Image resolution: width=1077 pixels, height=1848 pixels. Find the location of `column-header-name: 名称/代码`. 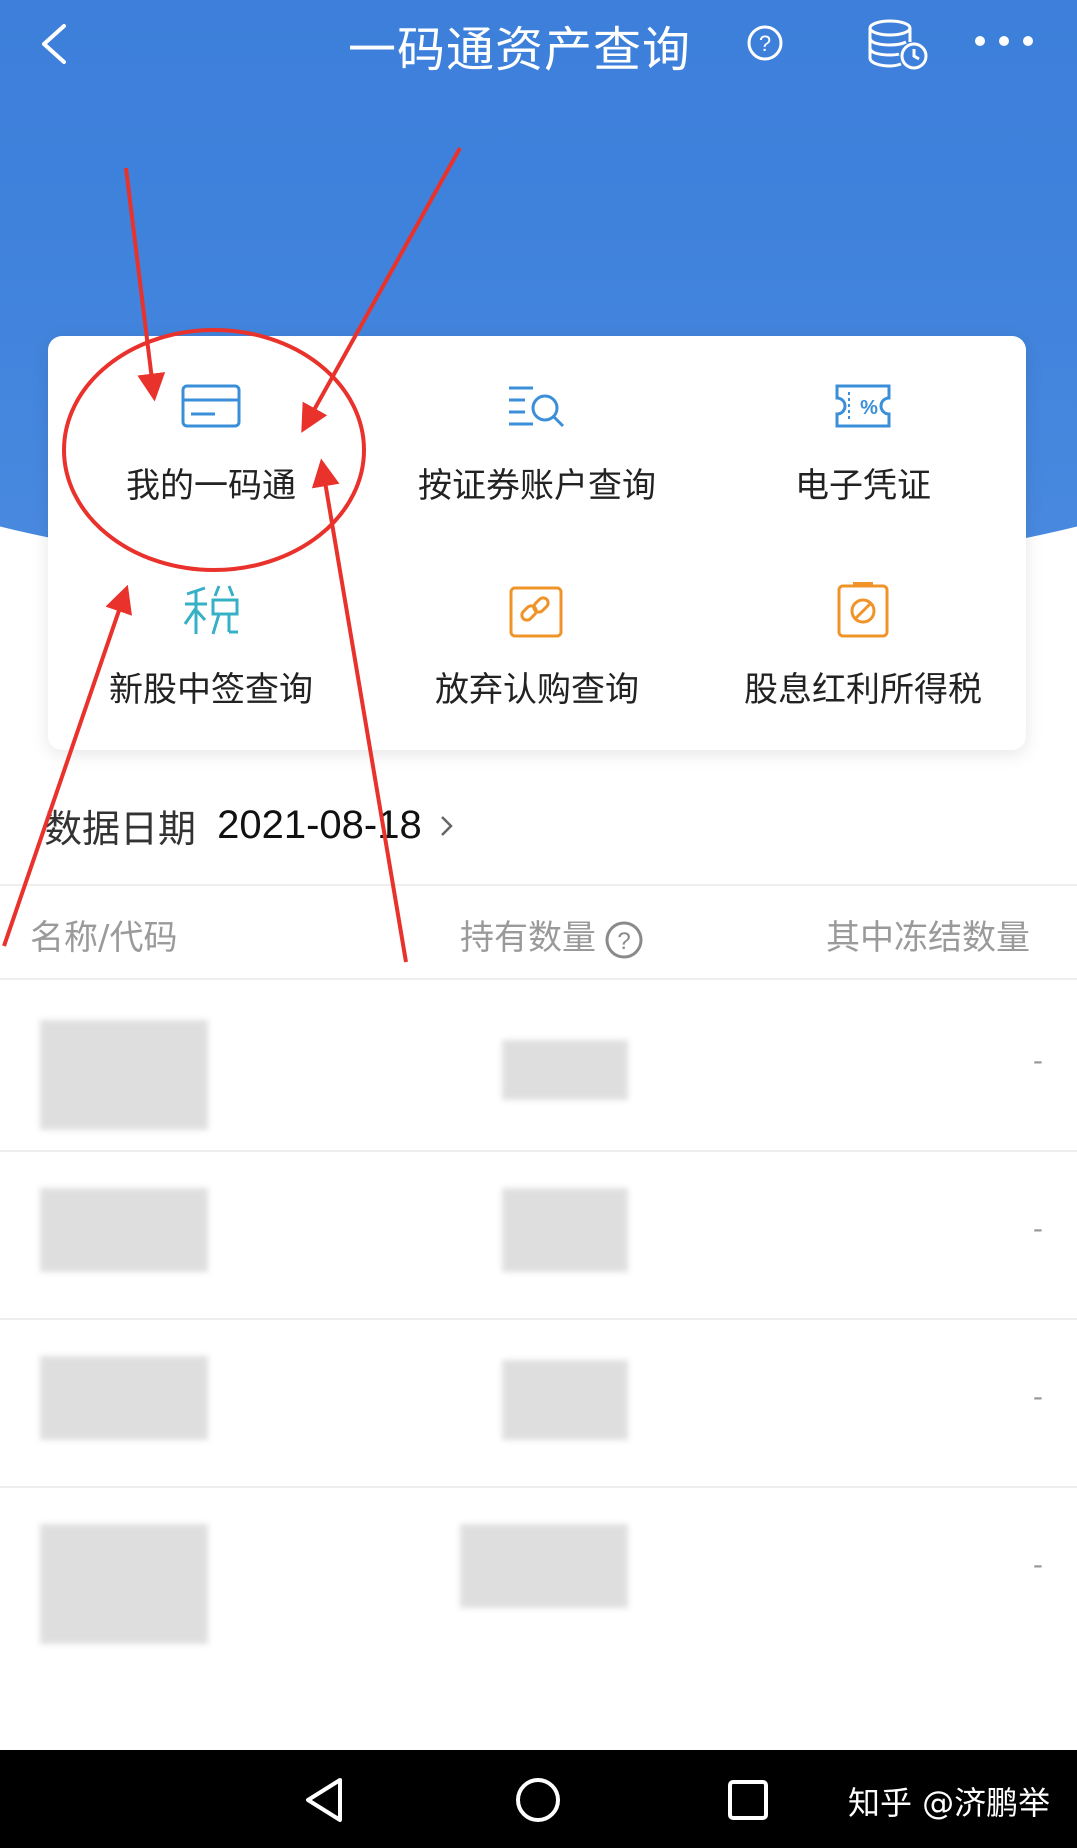

column-header-name: 名称/代码 is located at coordinates (104, 938).